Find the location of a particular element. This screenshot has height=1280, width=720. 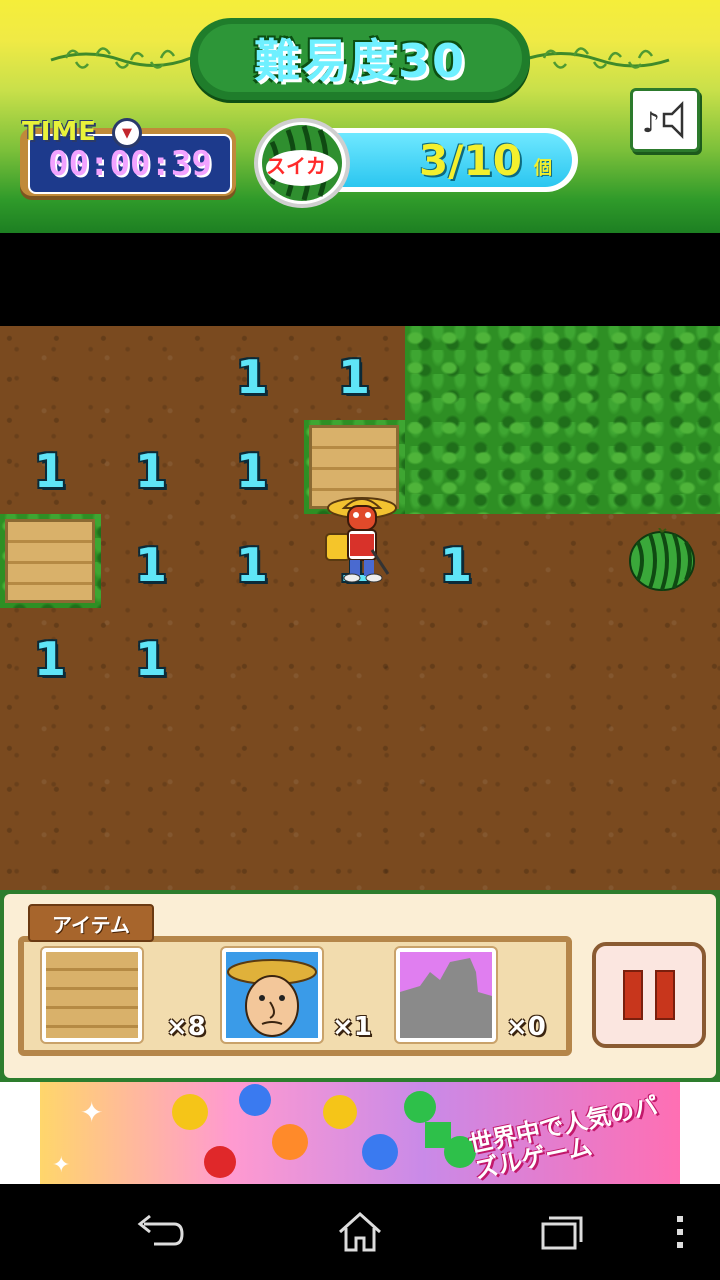

grass-cell is located at coordinates (50, 561).